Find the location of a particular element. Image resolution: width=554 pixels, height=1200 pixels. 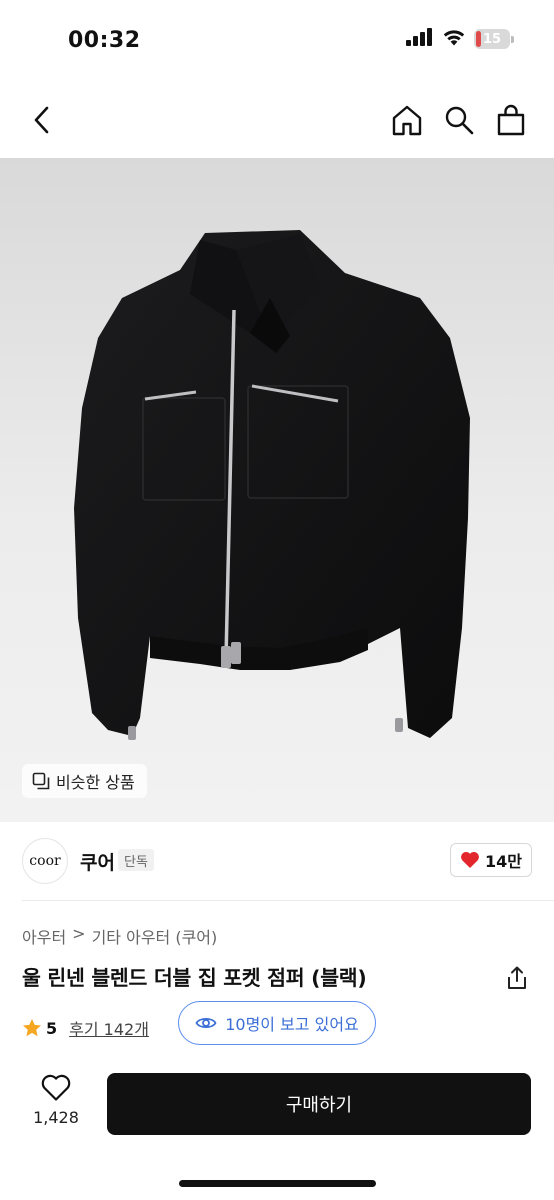

viewers-text: 10명이 보고 있어요 is located at coordinates (292, 1024).